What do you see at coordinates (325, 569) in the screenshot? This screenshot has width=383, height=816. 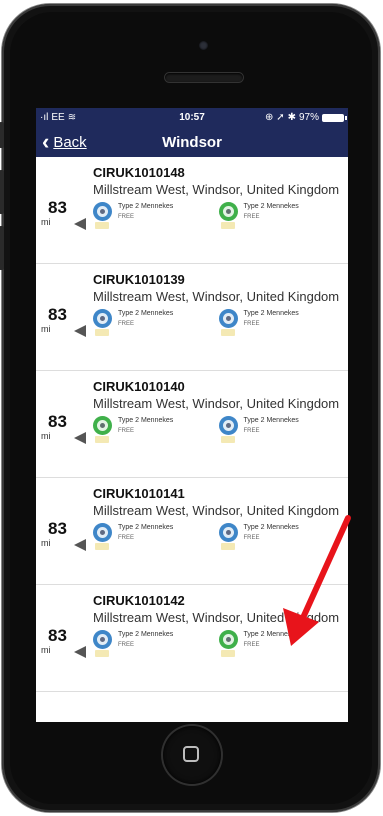 I see `red-arrow-shaft` at bounding box center [325, 569].